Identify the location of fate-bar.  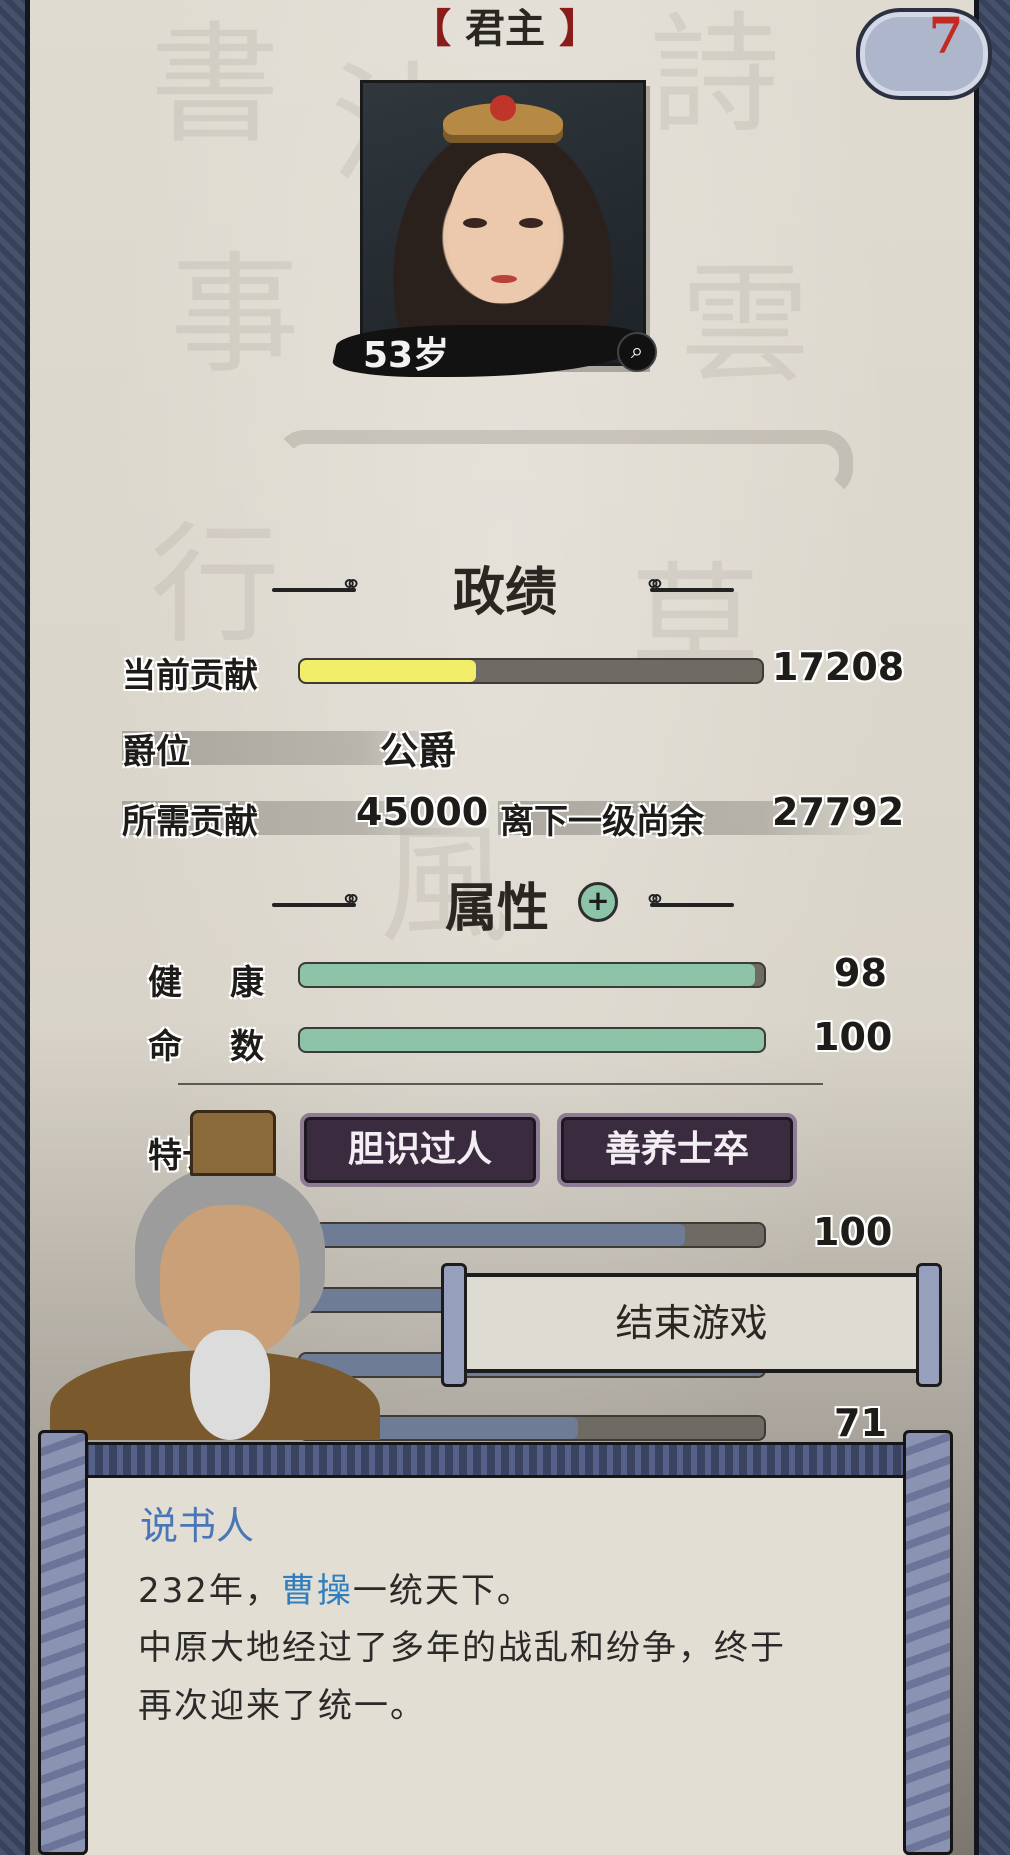
(532, 1040).